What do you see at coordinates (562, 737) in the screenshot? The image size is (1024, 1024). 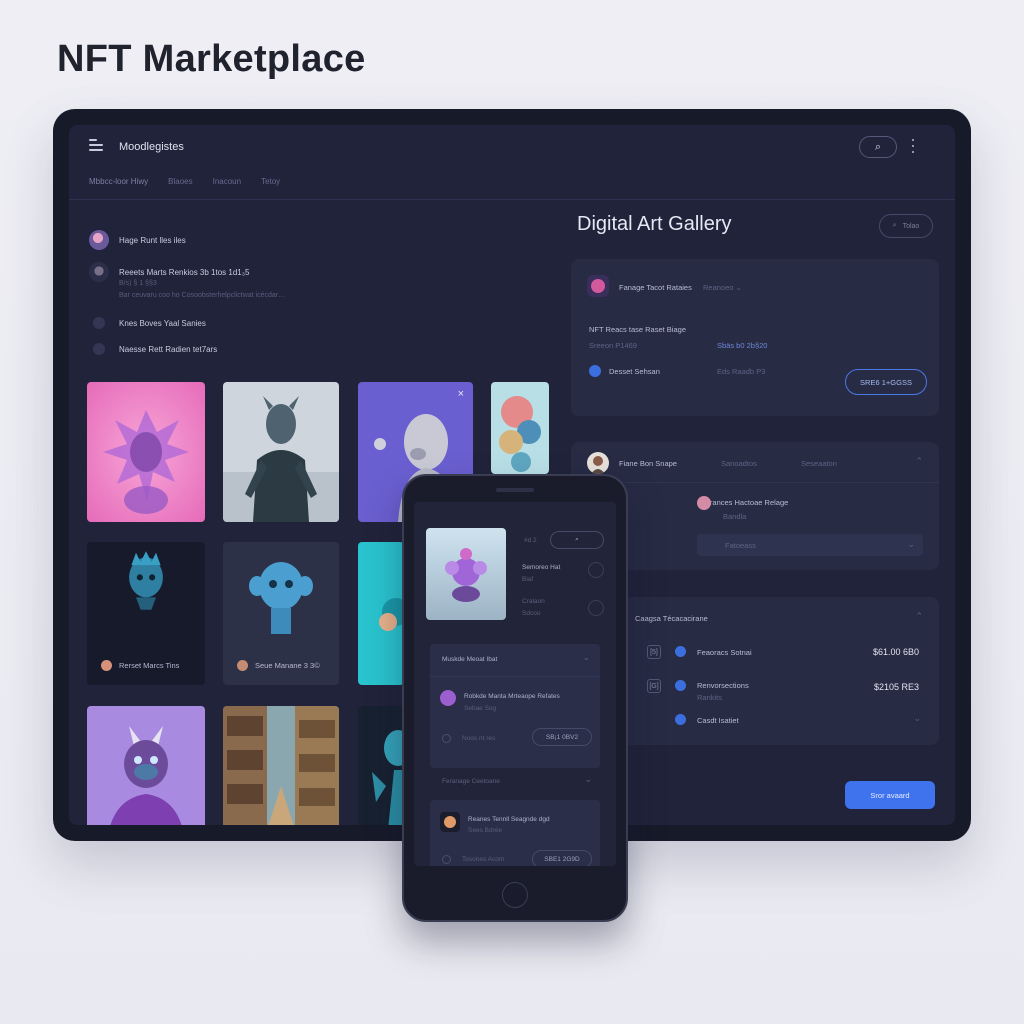 I see `price-pill: SB¡1 0BV2` at bounding box center [562, 737].